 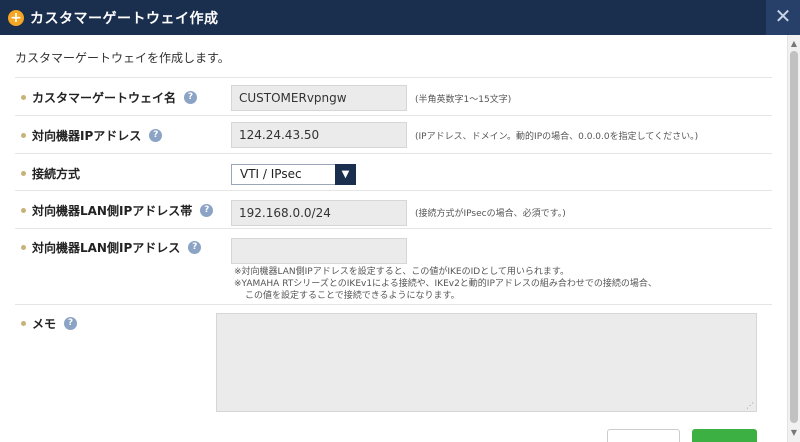 What do you see at coordinates (490, 214) in the screenshot?
I see `lan-range-hint: (接続方式がIPsecの場合、必須です。)` at bounding box center [490, 214].